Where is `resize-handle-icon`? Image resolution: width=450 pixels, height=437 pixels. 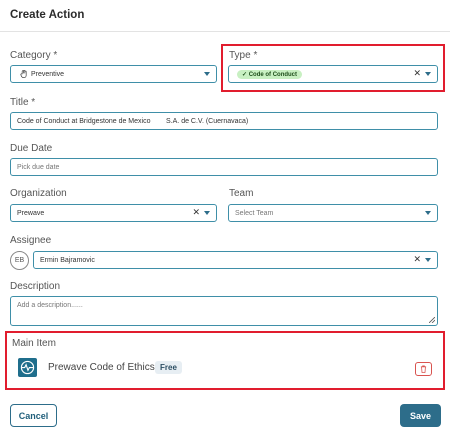 resize-handle-icon is located at coordinates (432, 320).